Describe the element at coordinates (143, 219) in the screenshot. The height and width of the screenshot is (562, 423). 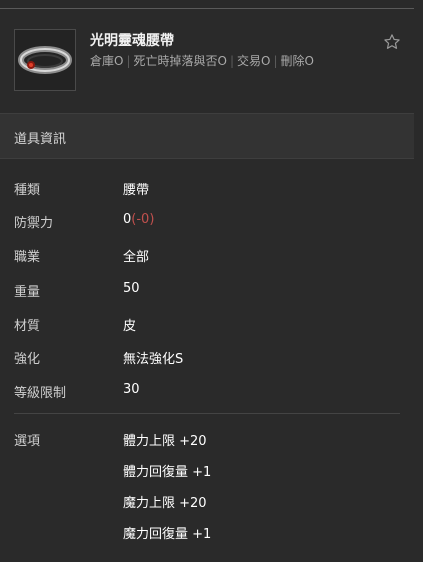
I see `defense-delta: (-0)` at that location.